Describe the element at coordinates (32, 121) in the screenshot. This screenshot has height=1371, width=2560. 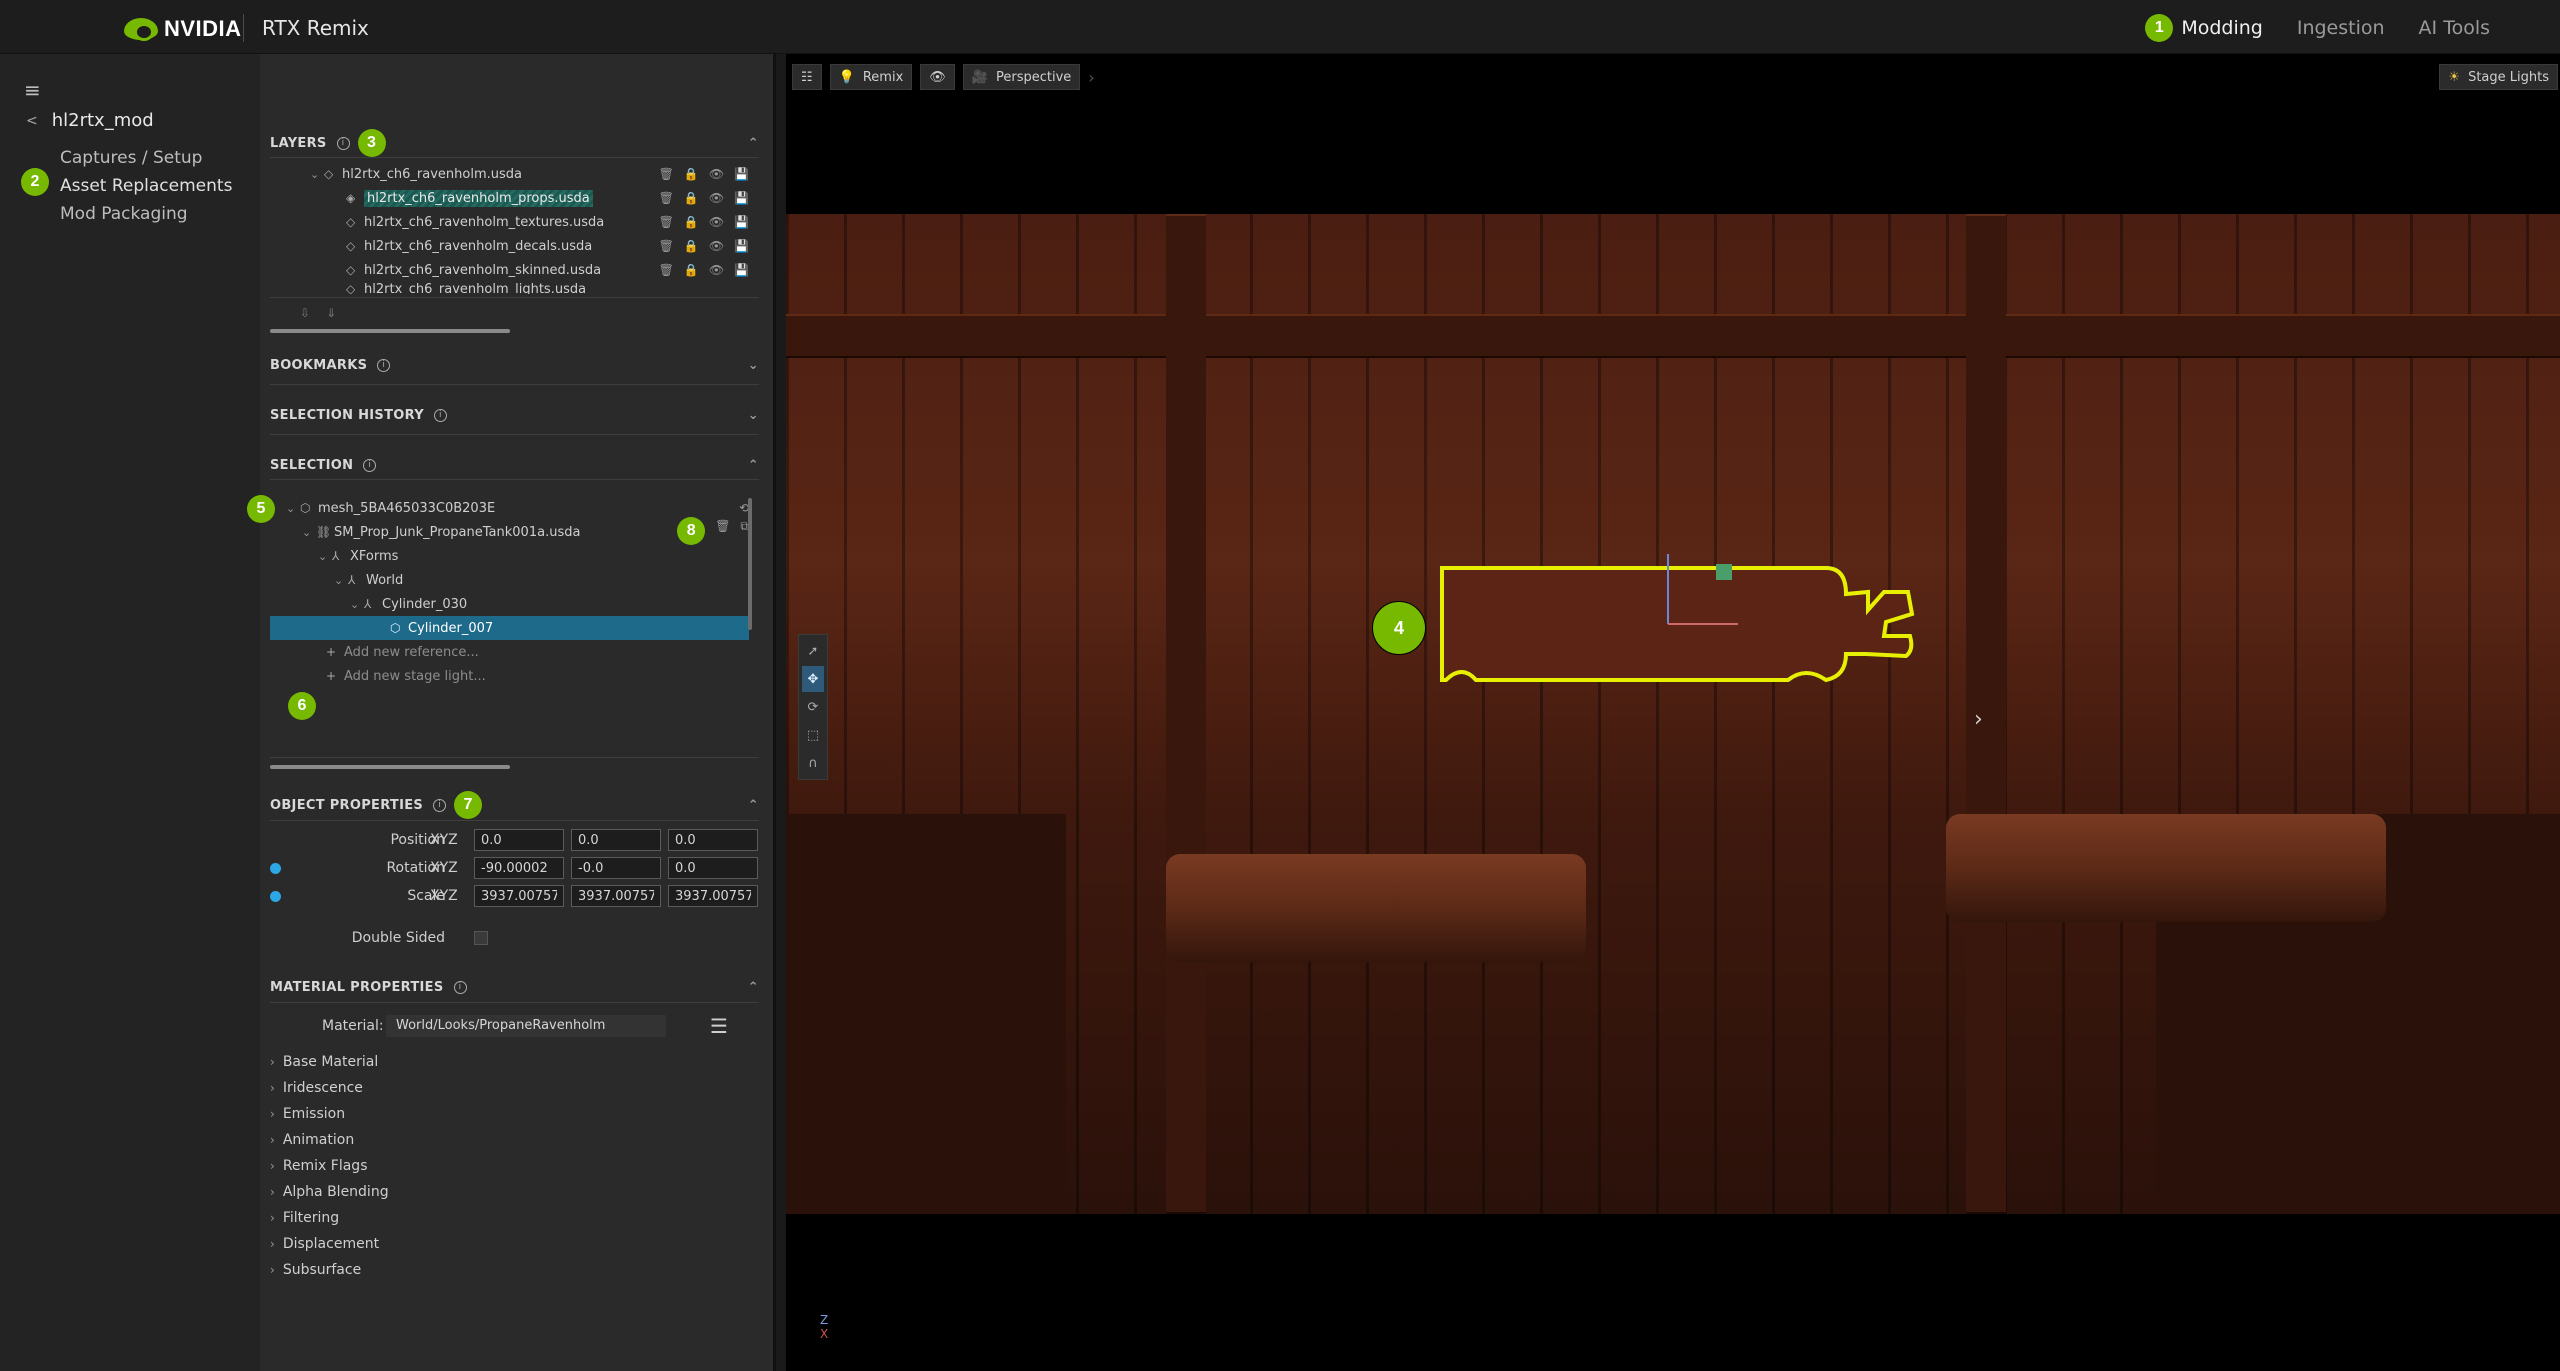
I see `back-chevron-icon: <` at that location.